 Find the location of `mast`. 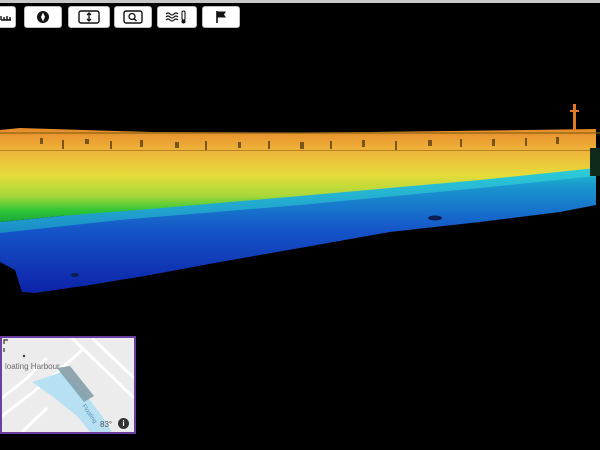

mast is located at coordinates (574, 117).